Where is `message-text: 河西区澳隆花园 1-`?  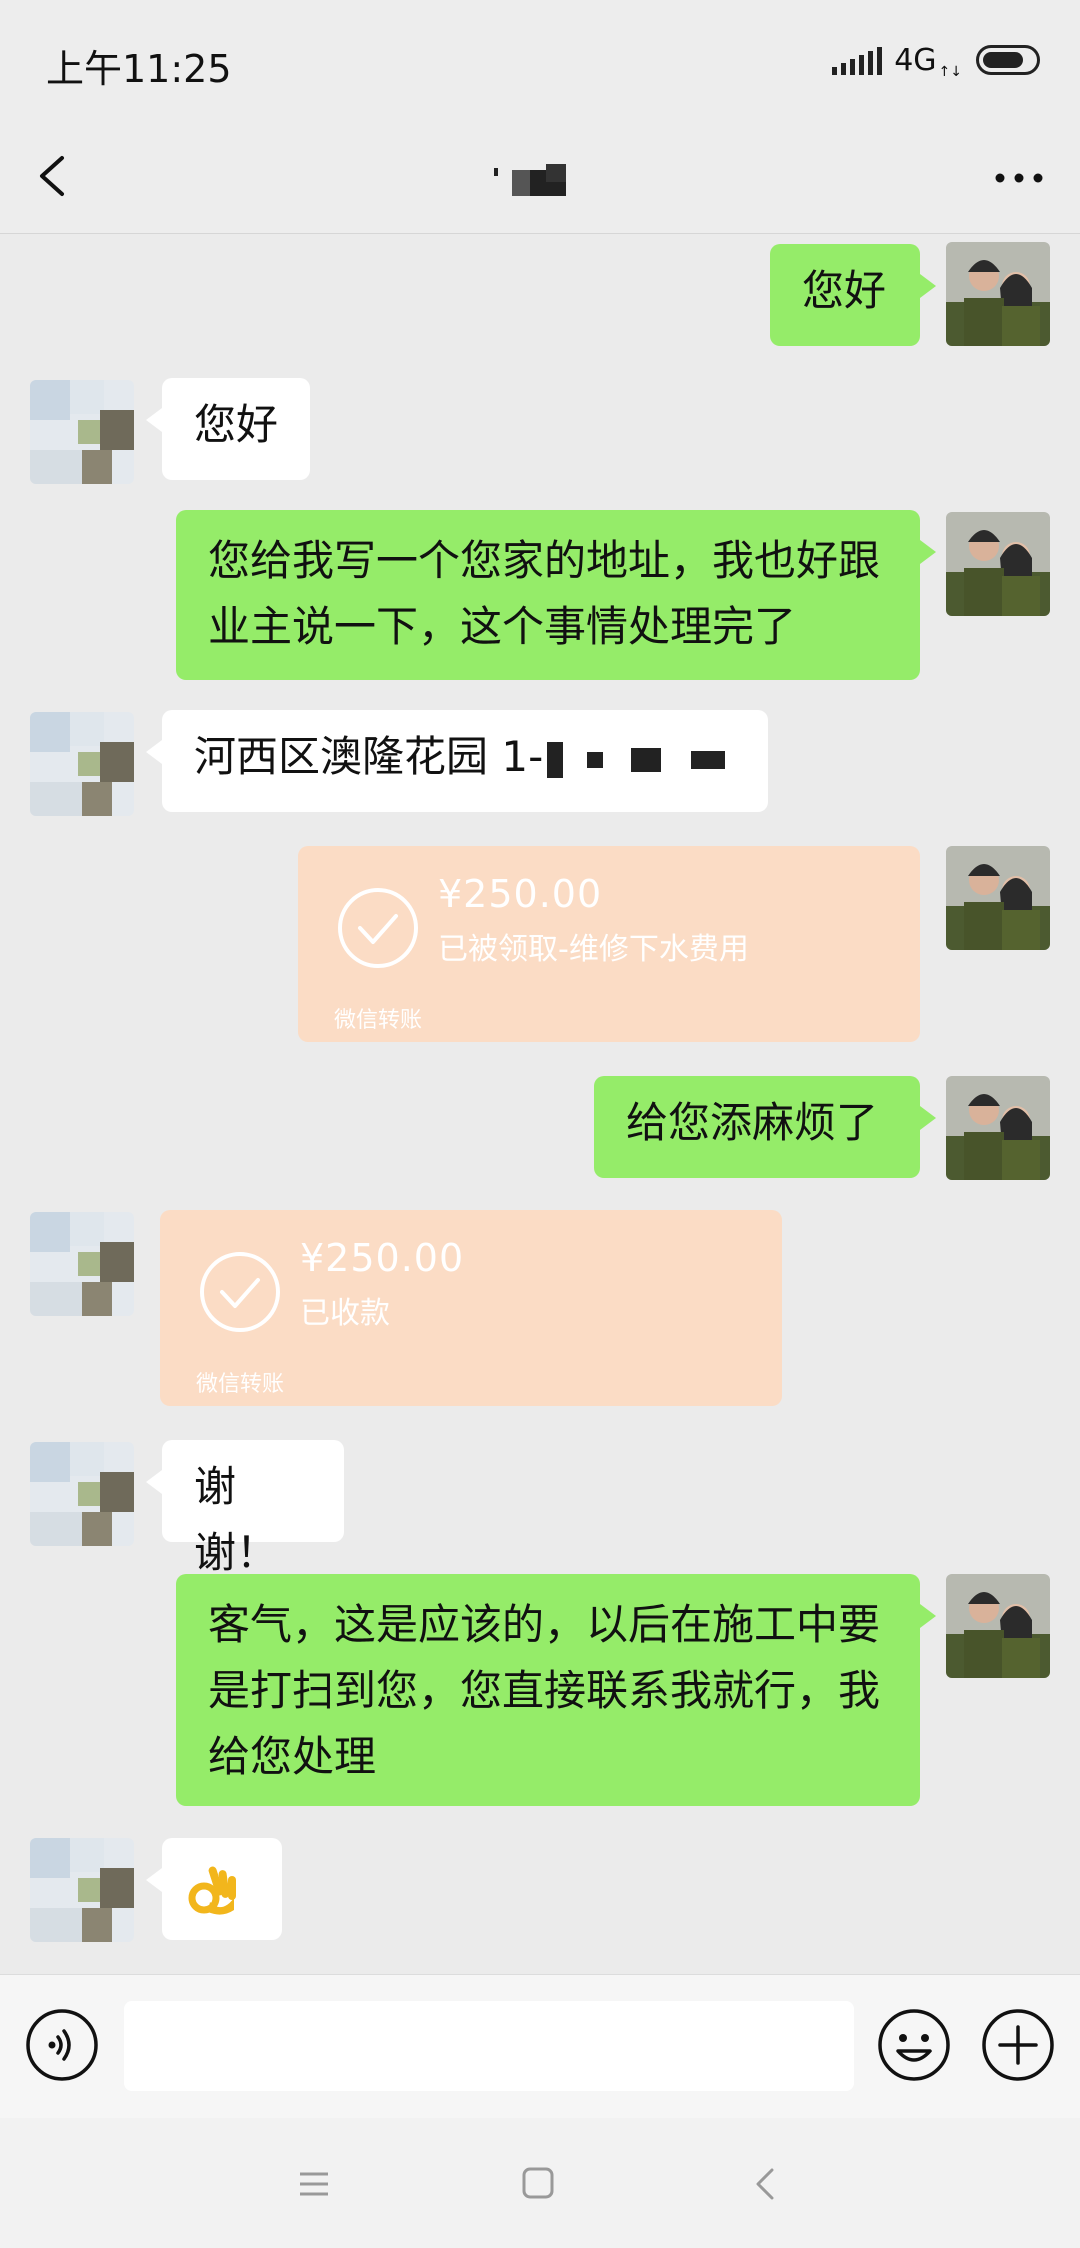
message-text: 河西区澳隆花园 1- is located at coordinates (369, 756).